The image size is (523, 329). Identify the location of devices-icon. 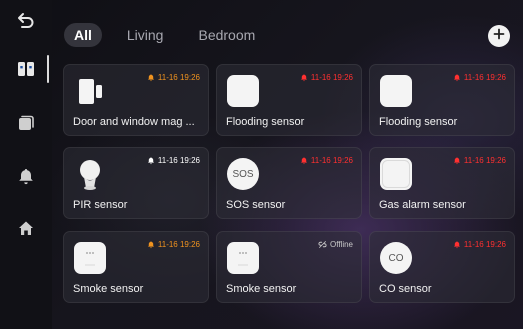
(26, 69).